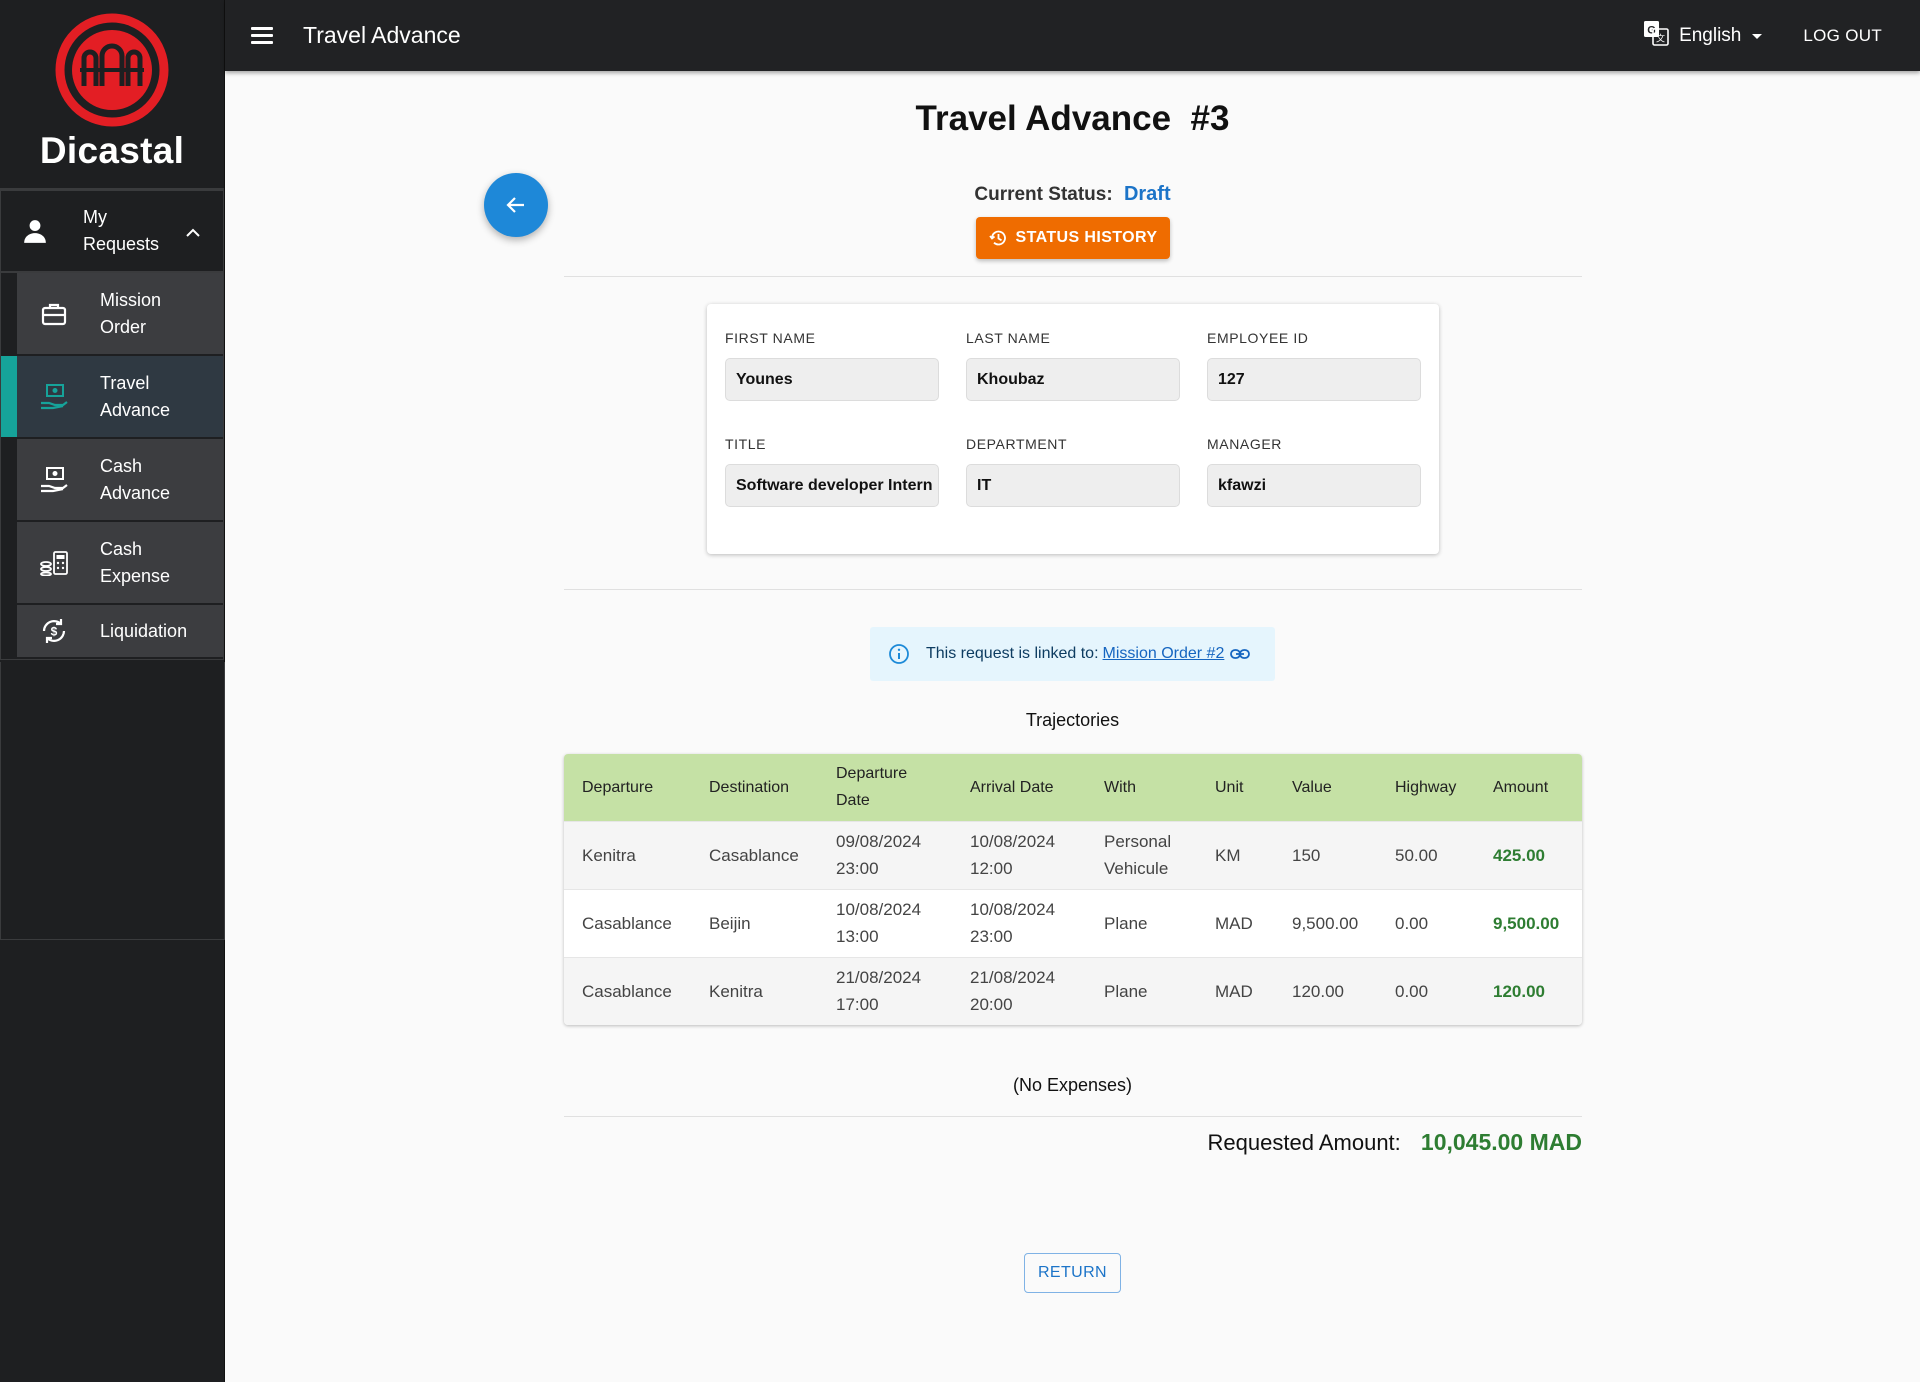 Image resolution: width=1920 pixels, height=1382 pixels. What do you see at coordinates (112, 801) in the screenshot?
I see `sidebar-spacer` at bounding box center [112, 801].